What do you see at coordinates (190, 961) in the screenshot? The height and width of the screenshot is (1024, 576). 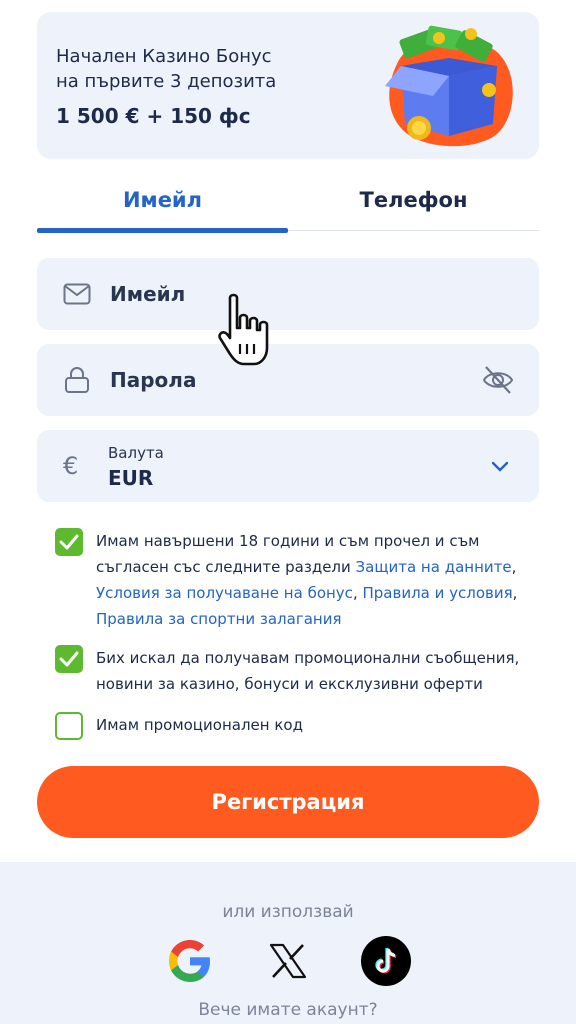 I see `google-icon` at bounding box center [190, 961].